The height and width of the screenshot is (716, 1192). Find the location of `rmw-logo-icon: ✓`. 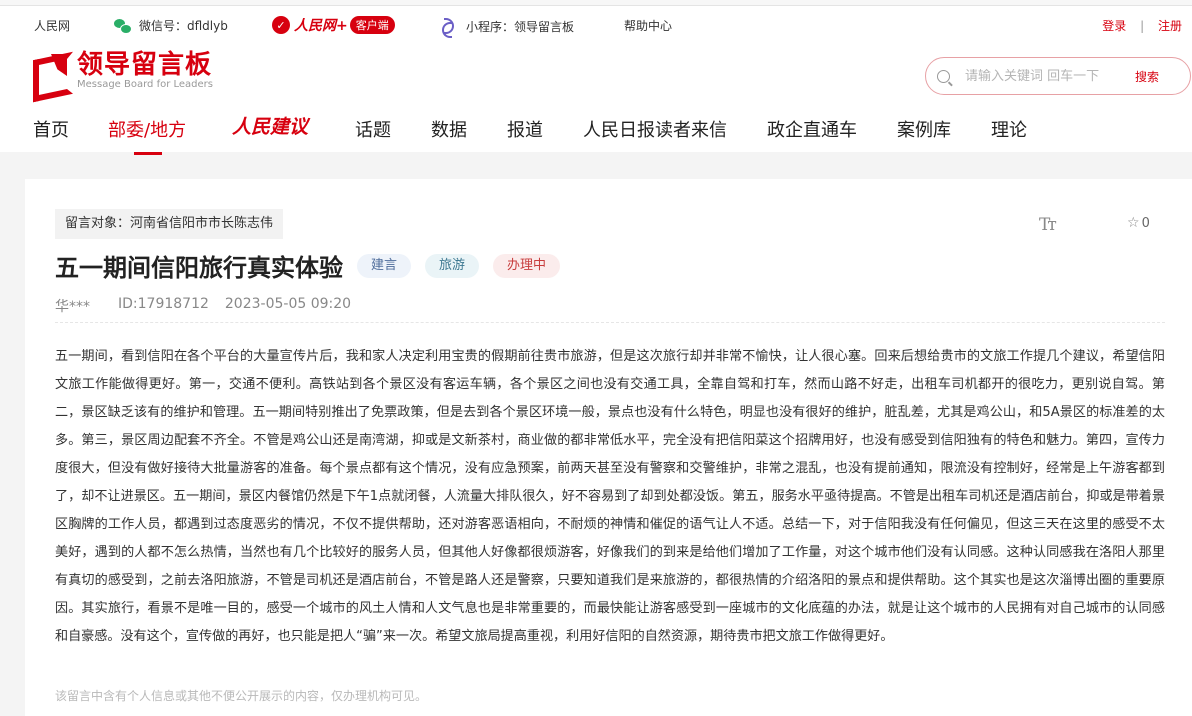

rmw-logo-icon: ✓ is located at coordinates (281, 25).